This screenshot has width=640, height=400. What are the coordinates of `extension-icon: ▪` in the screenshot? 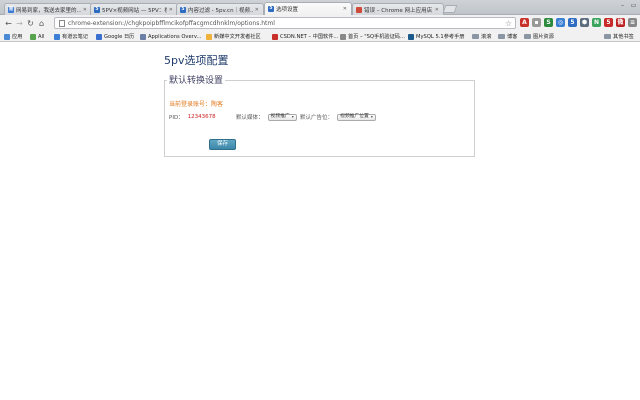 It's located at (536, 22).